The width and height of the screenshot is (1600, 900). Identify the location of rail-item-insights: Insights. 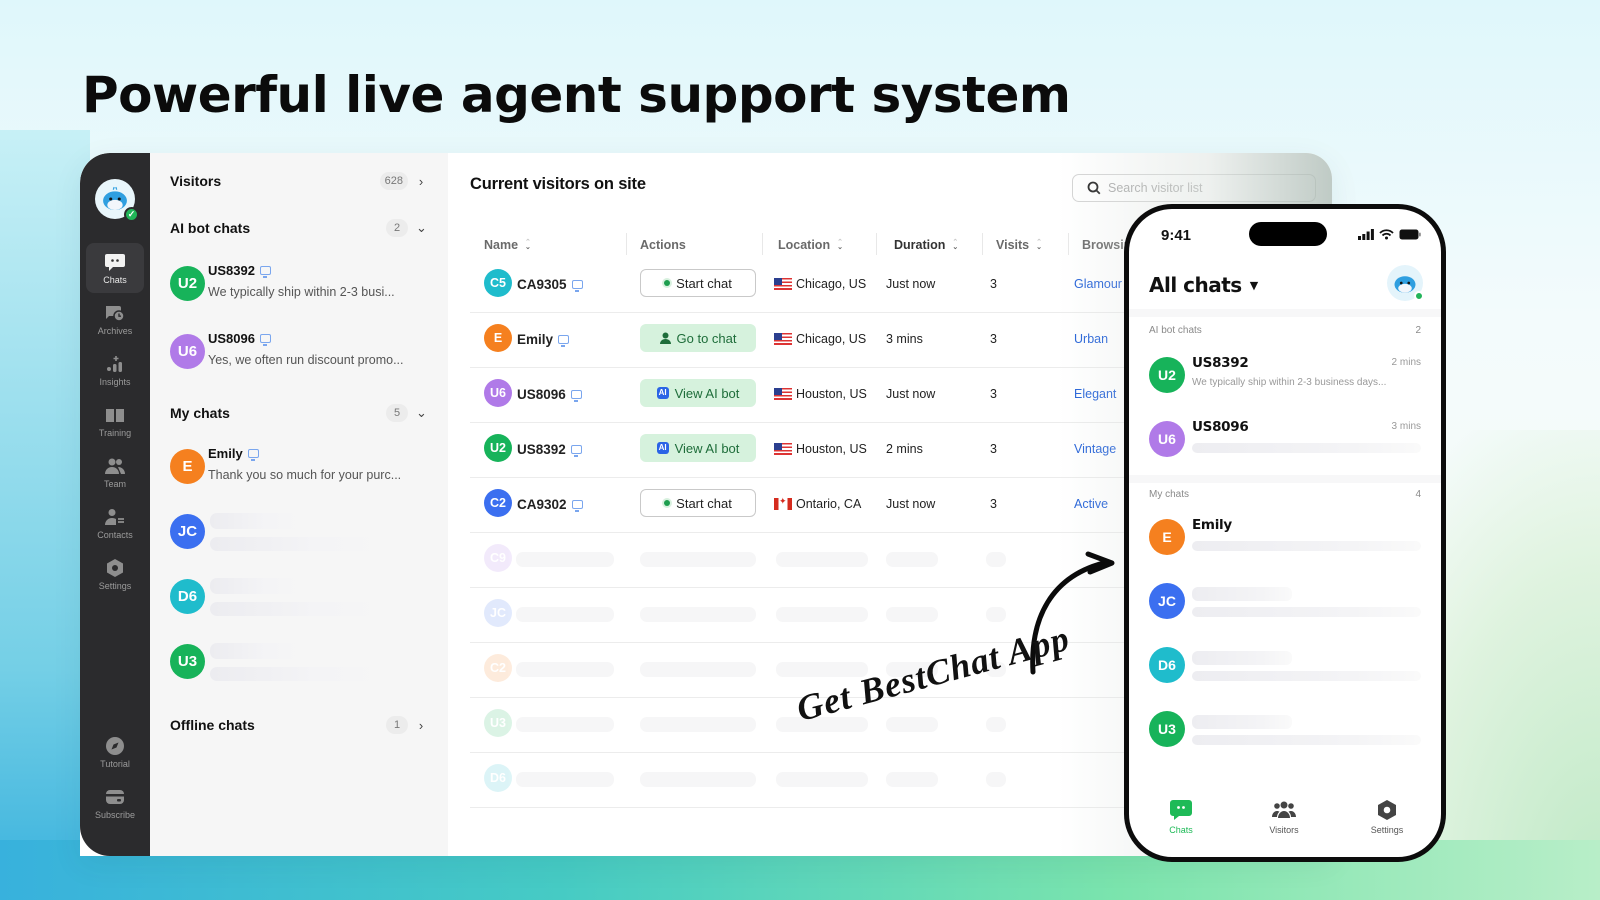
(115, 370).